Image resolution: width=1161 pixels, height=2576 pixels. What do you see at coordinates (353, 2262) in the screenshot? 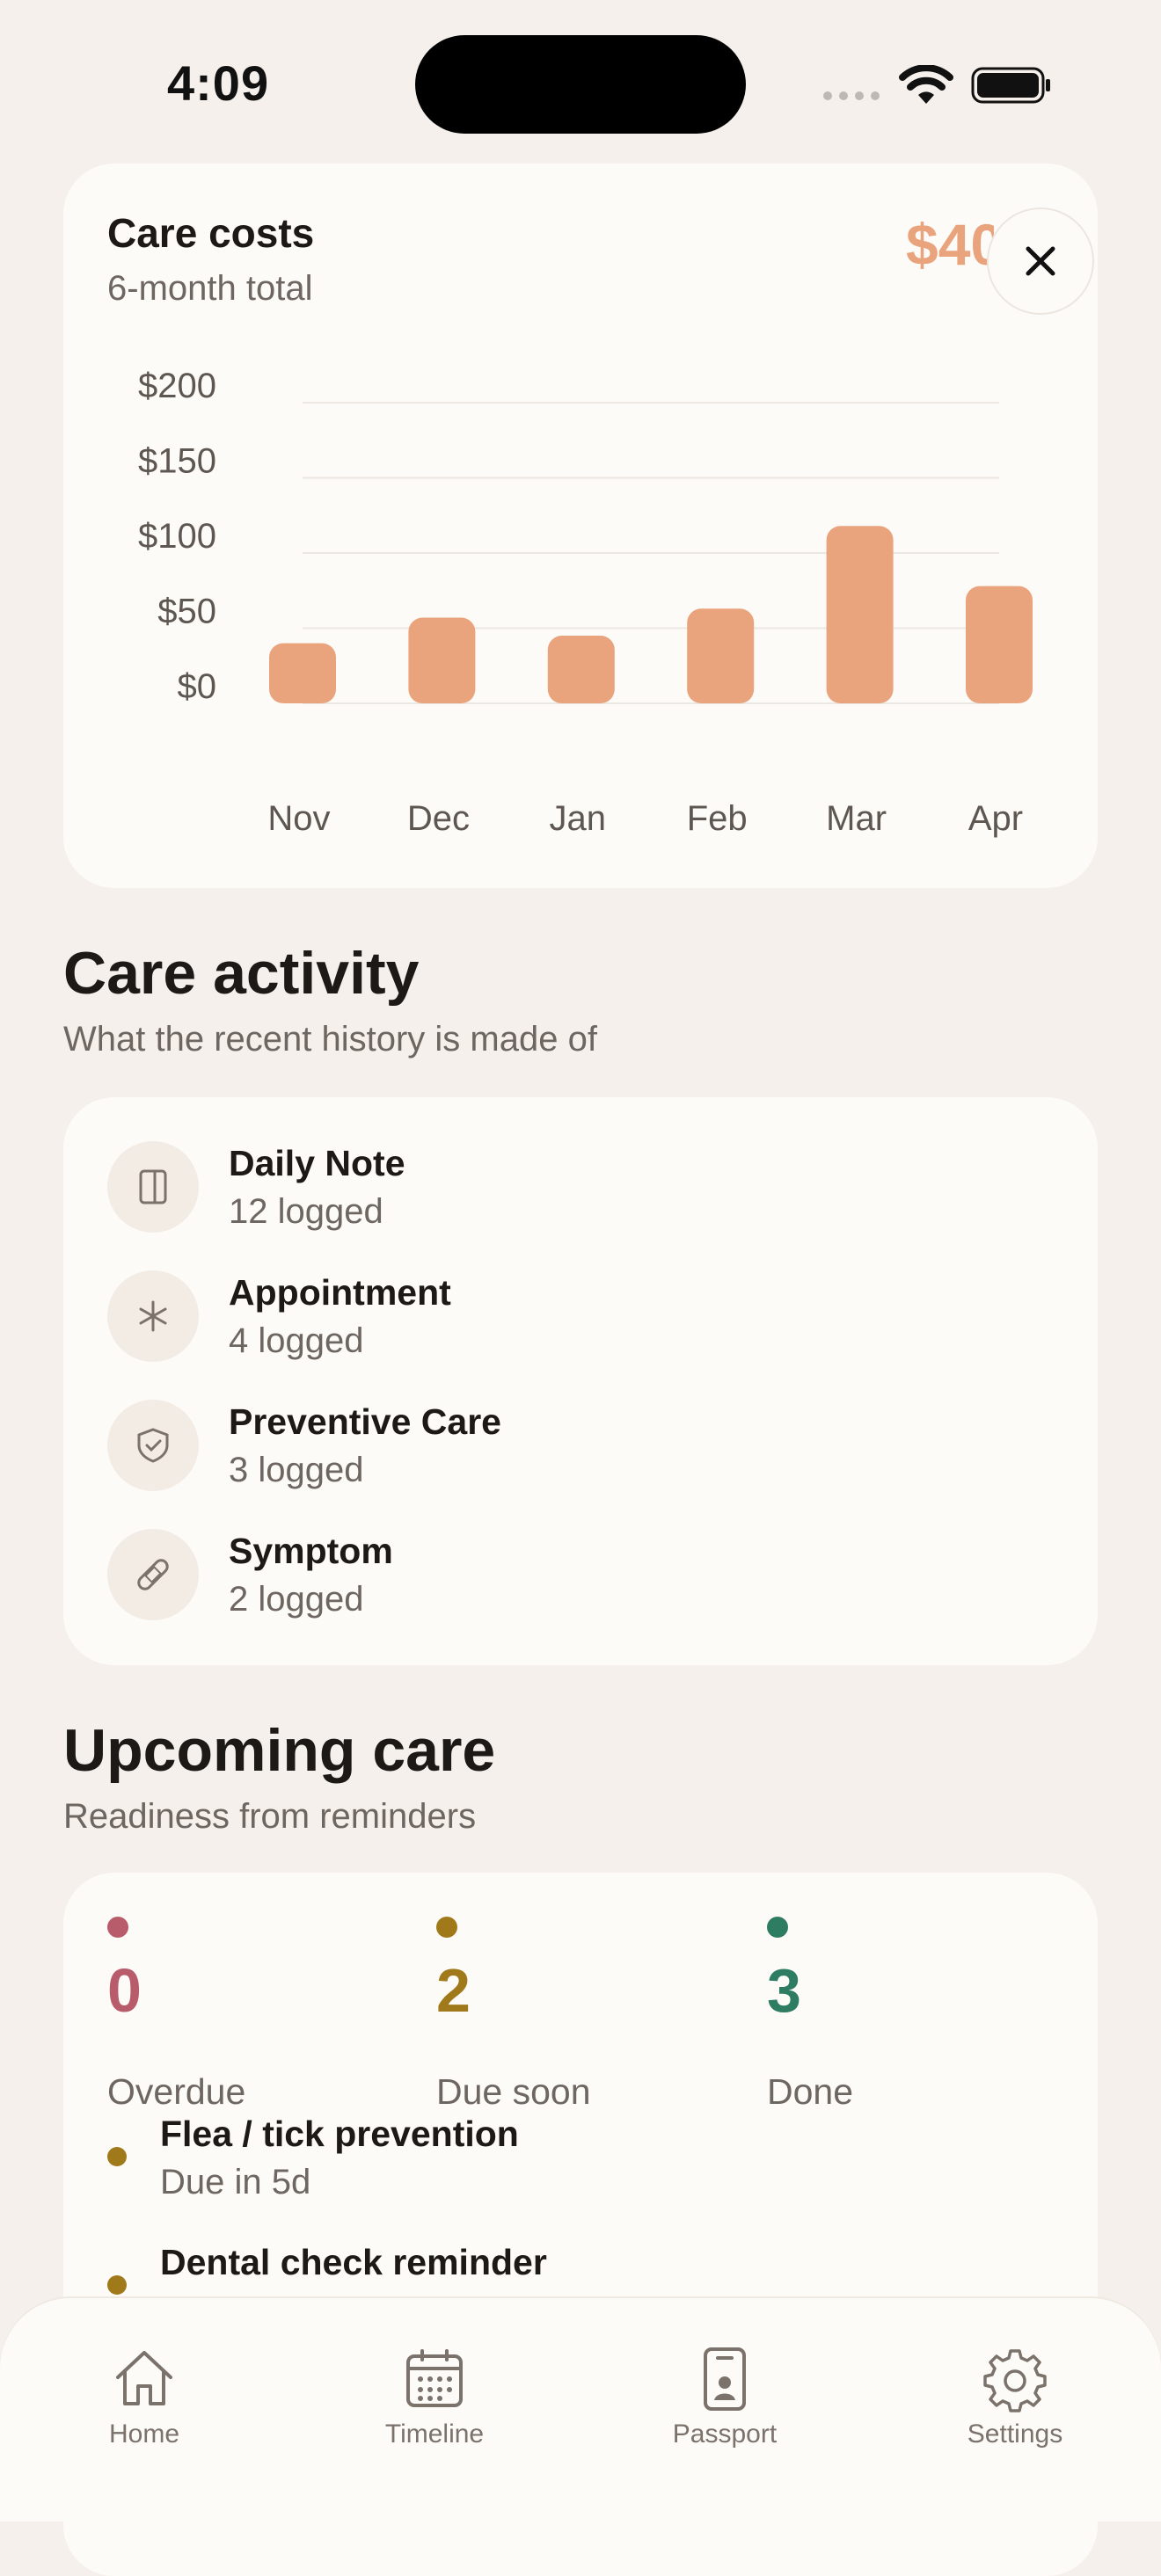
I see `reminder-title: Dental check reminder` at bounding box center [353, 2262].